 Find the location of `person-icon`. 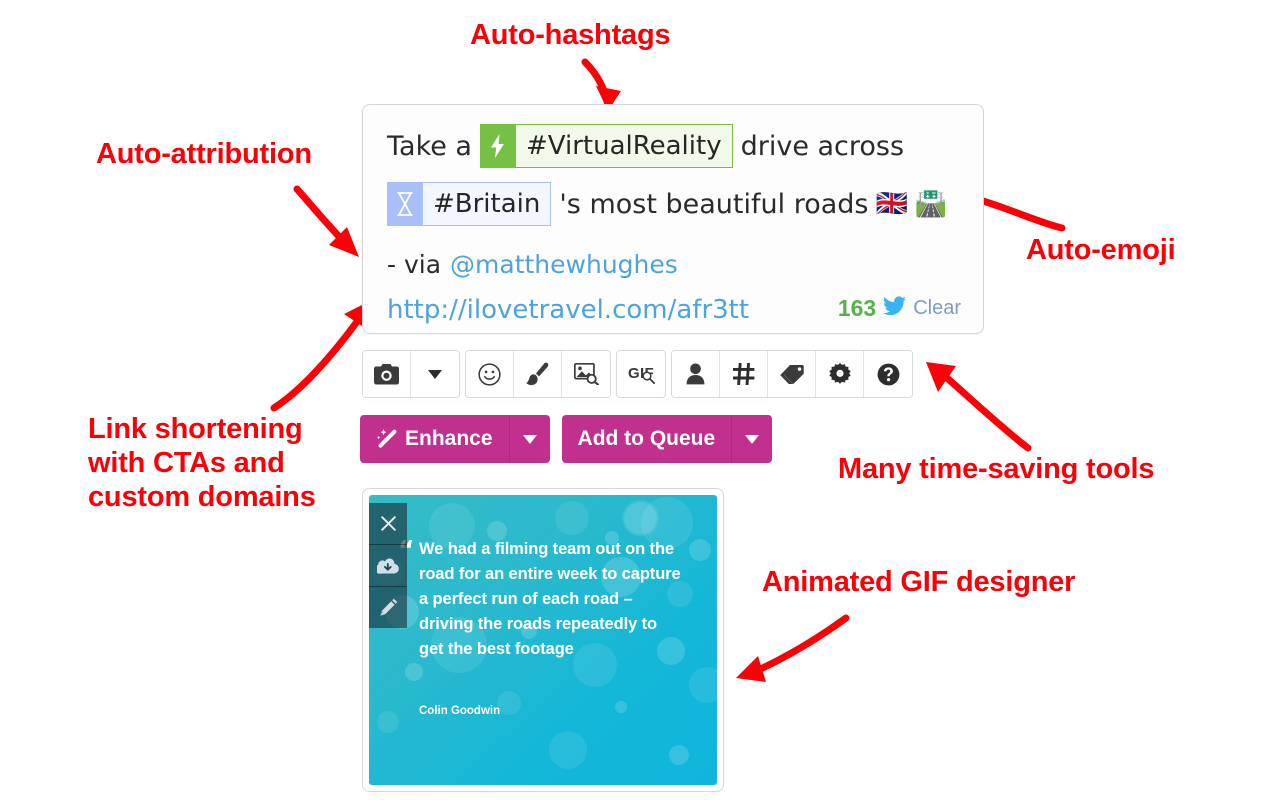

person-icon is located at coordinates (696, 374).